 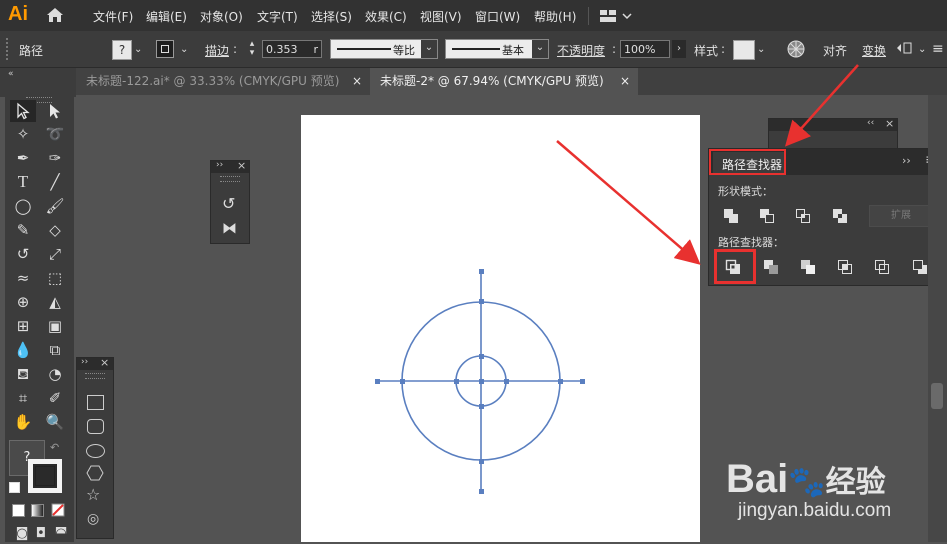 What do you see at coordinates (252, 49) in the screenshot?
I see `stroke-stepper-icon: ▴ ▾` at bounding box center [252, 49].